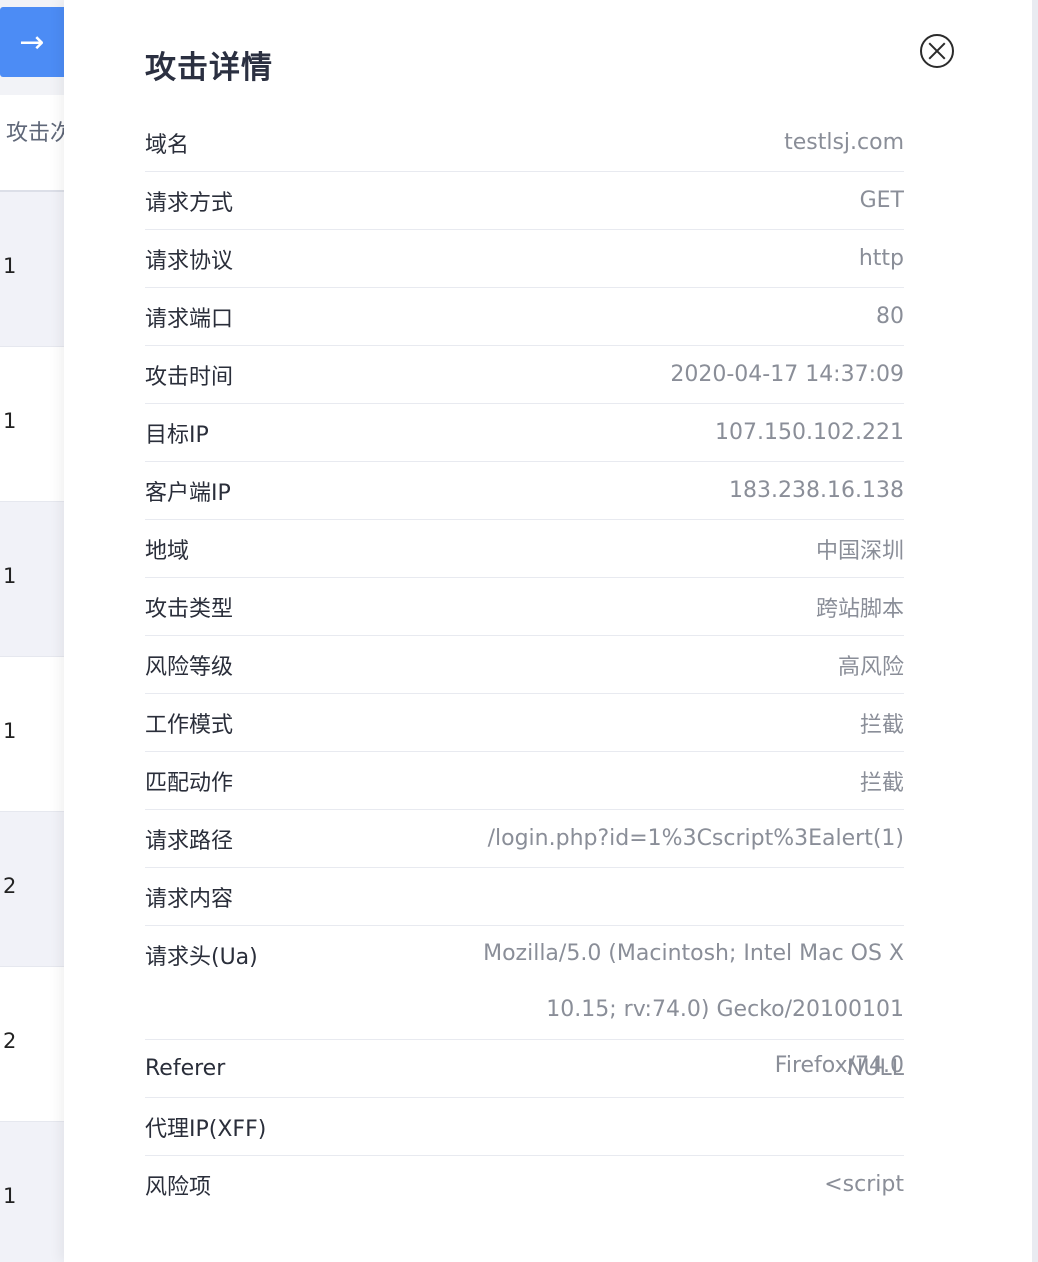 This screenshot has width=1038, height=1262. Describe the element at coordinates (178, 1187) in the screenshot. I see `detail-label: 风险项` at that location.